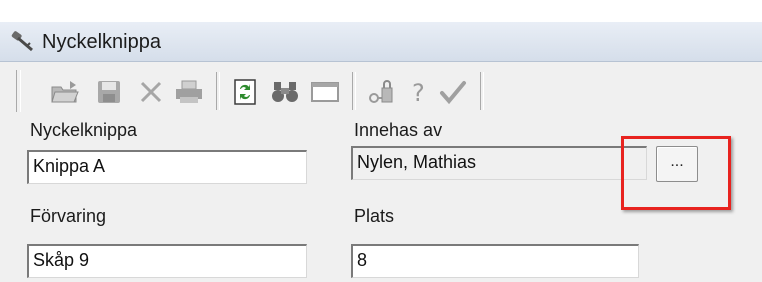  Describe the element at coordinates (167, 261) in the screenshot. I see `forvaring-field: Skåp 9` at that location.